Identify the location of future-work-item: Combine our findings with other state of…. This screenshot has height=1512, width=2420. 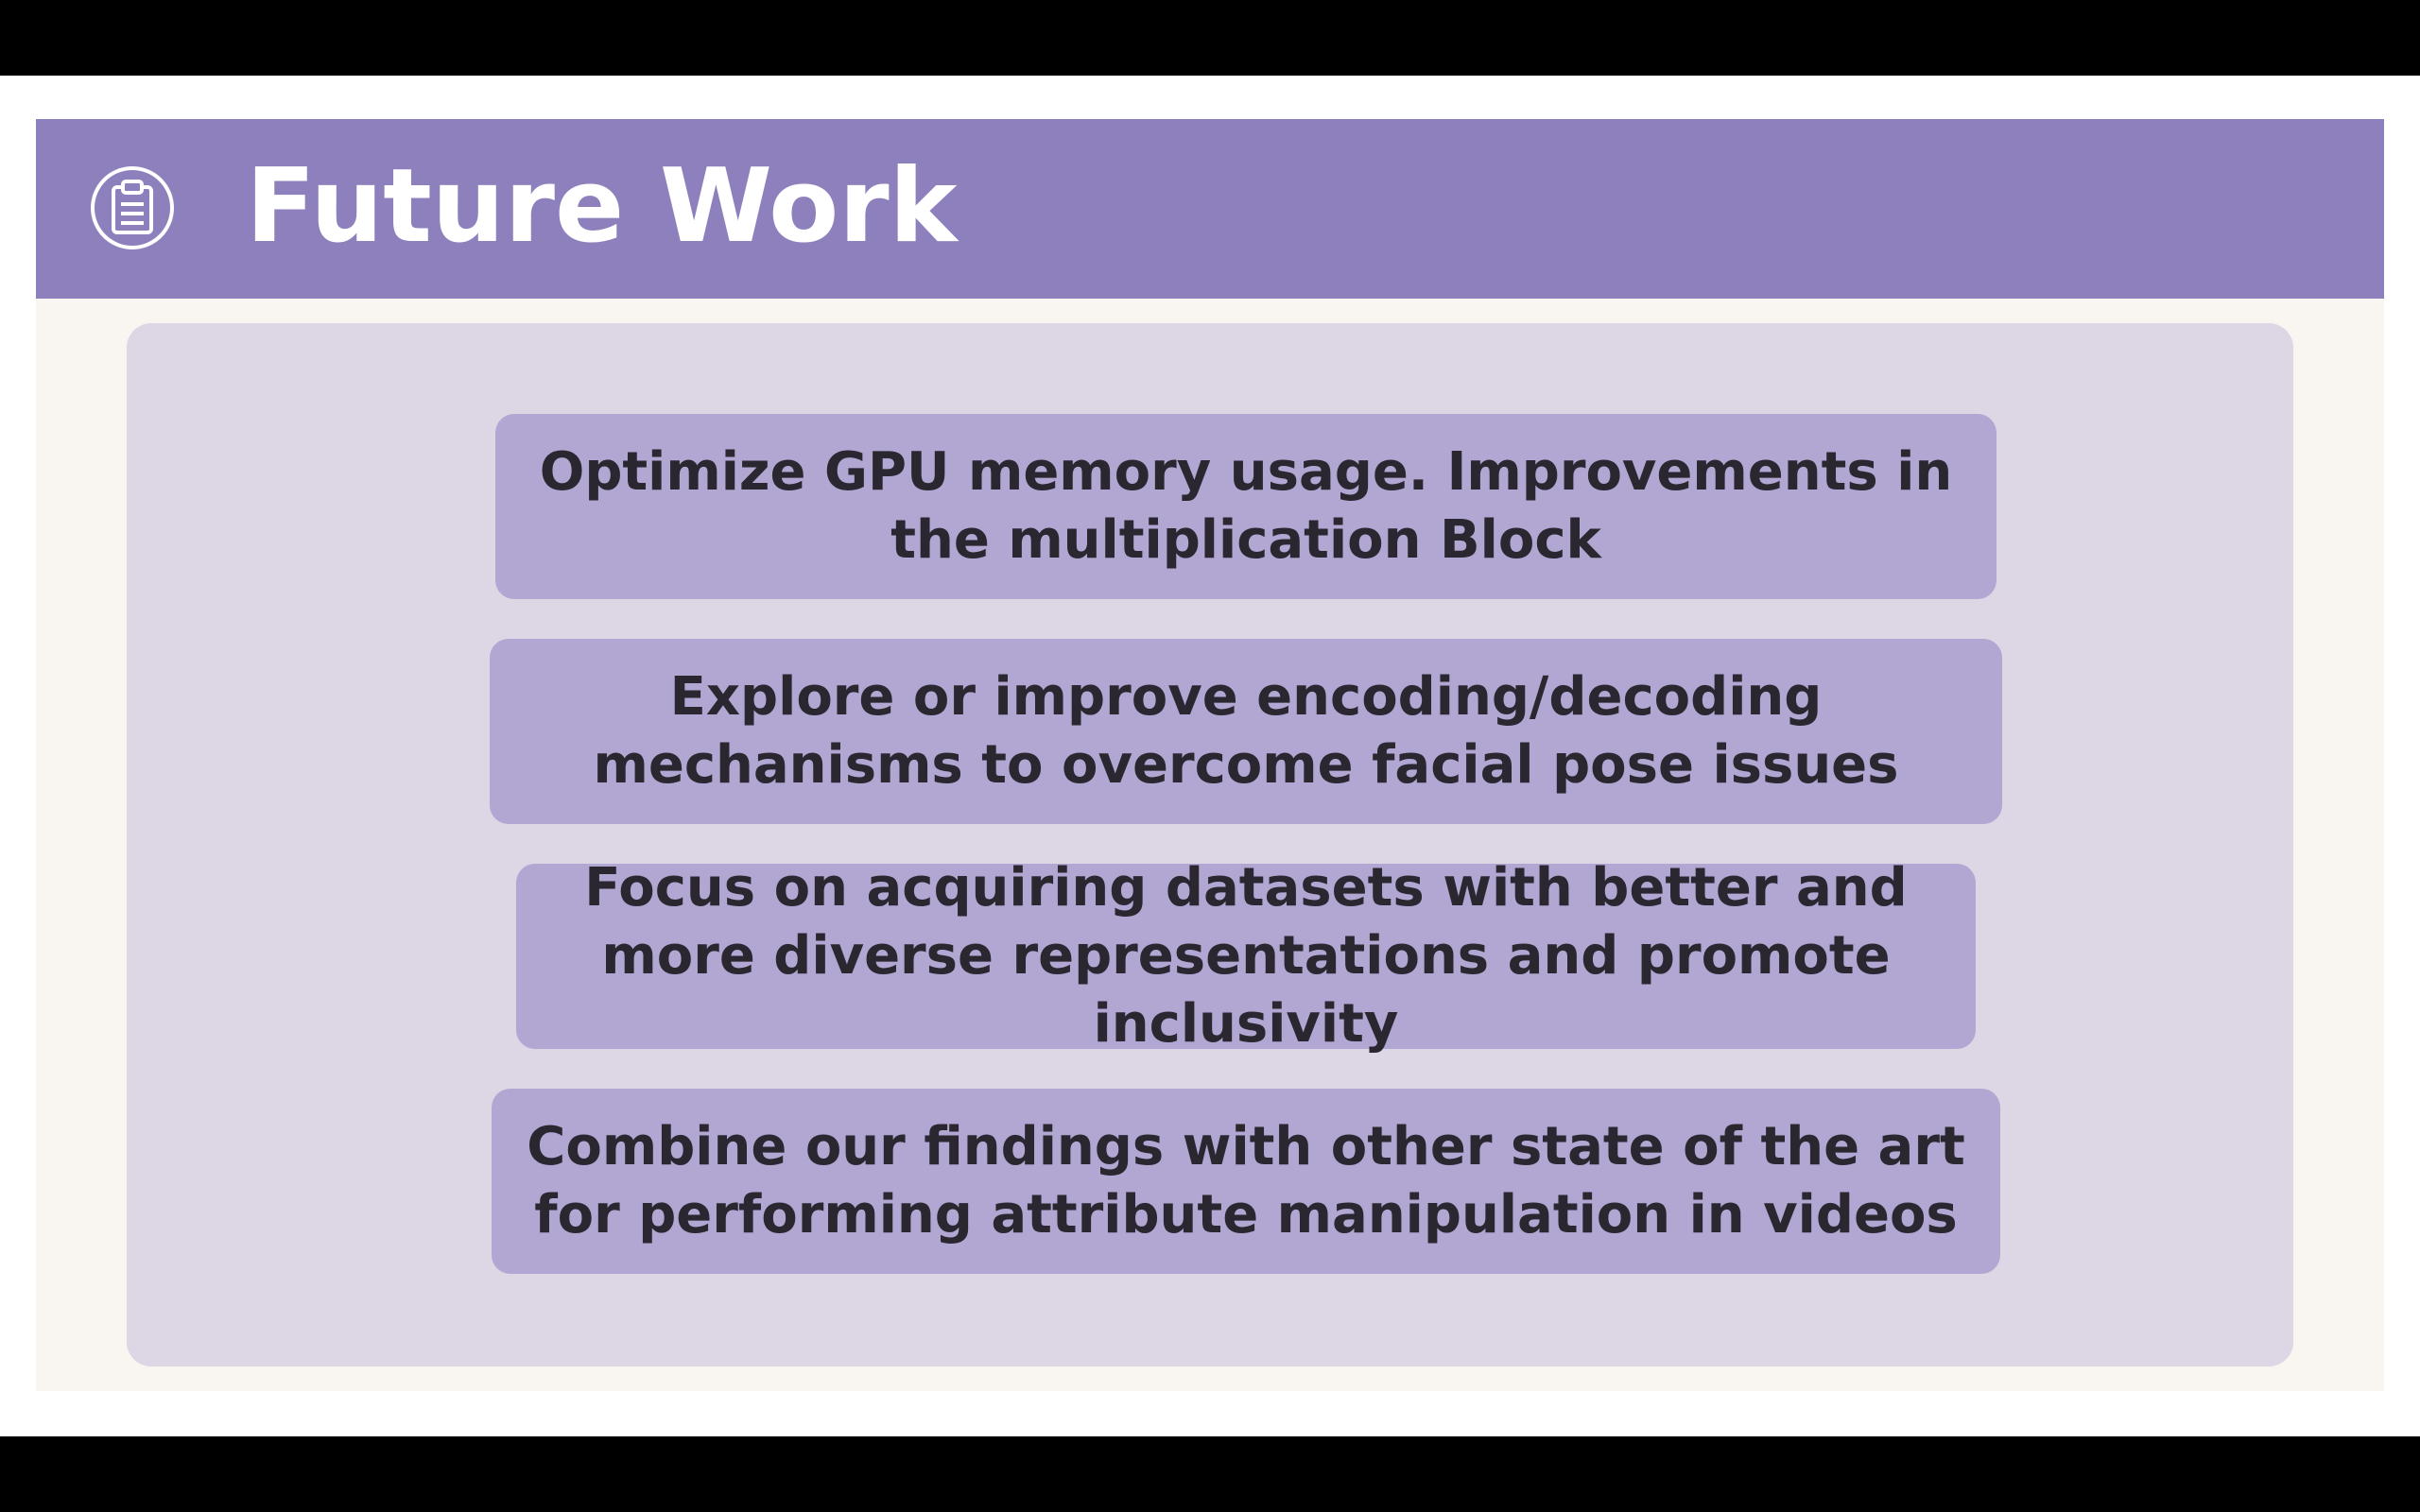
(1246, 1181).